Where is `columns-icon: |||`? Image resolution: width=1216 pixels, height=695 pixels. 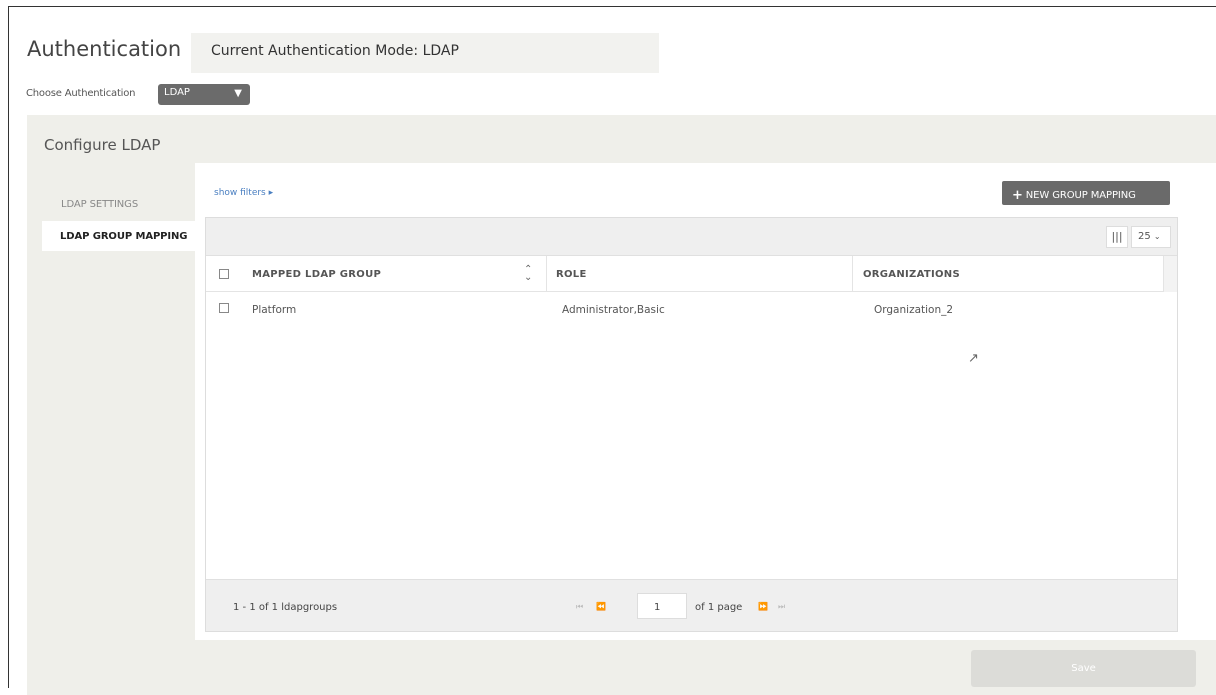
columns-icon: ||| is located at coordinates (1117, 237).